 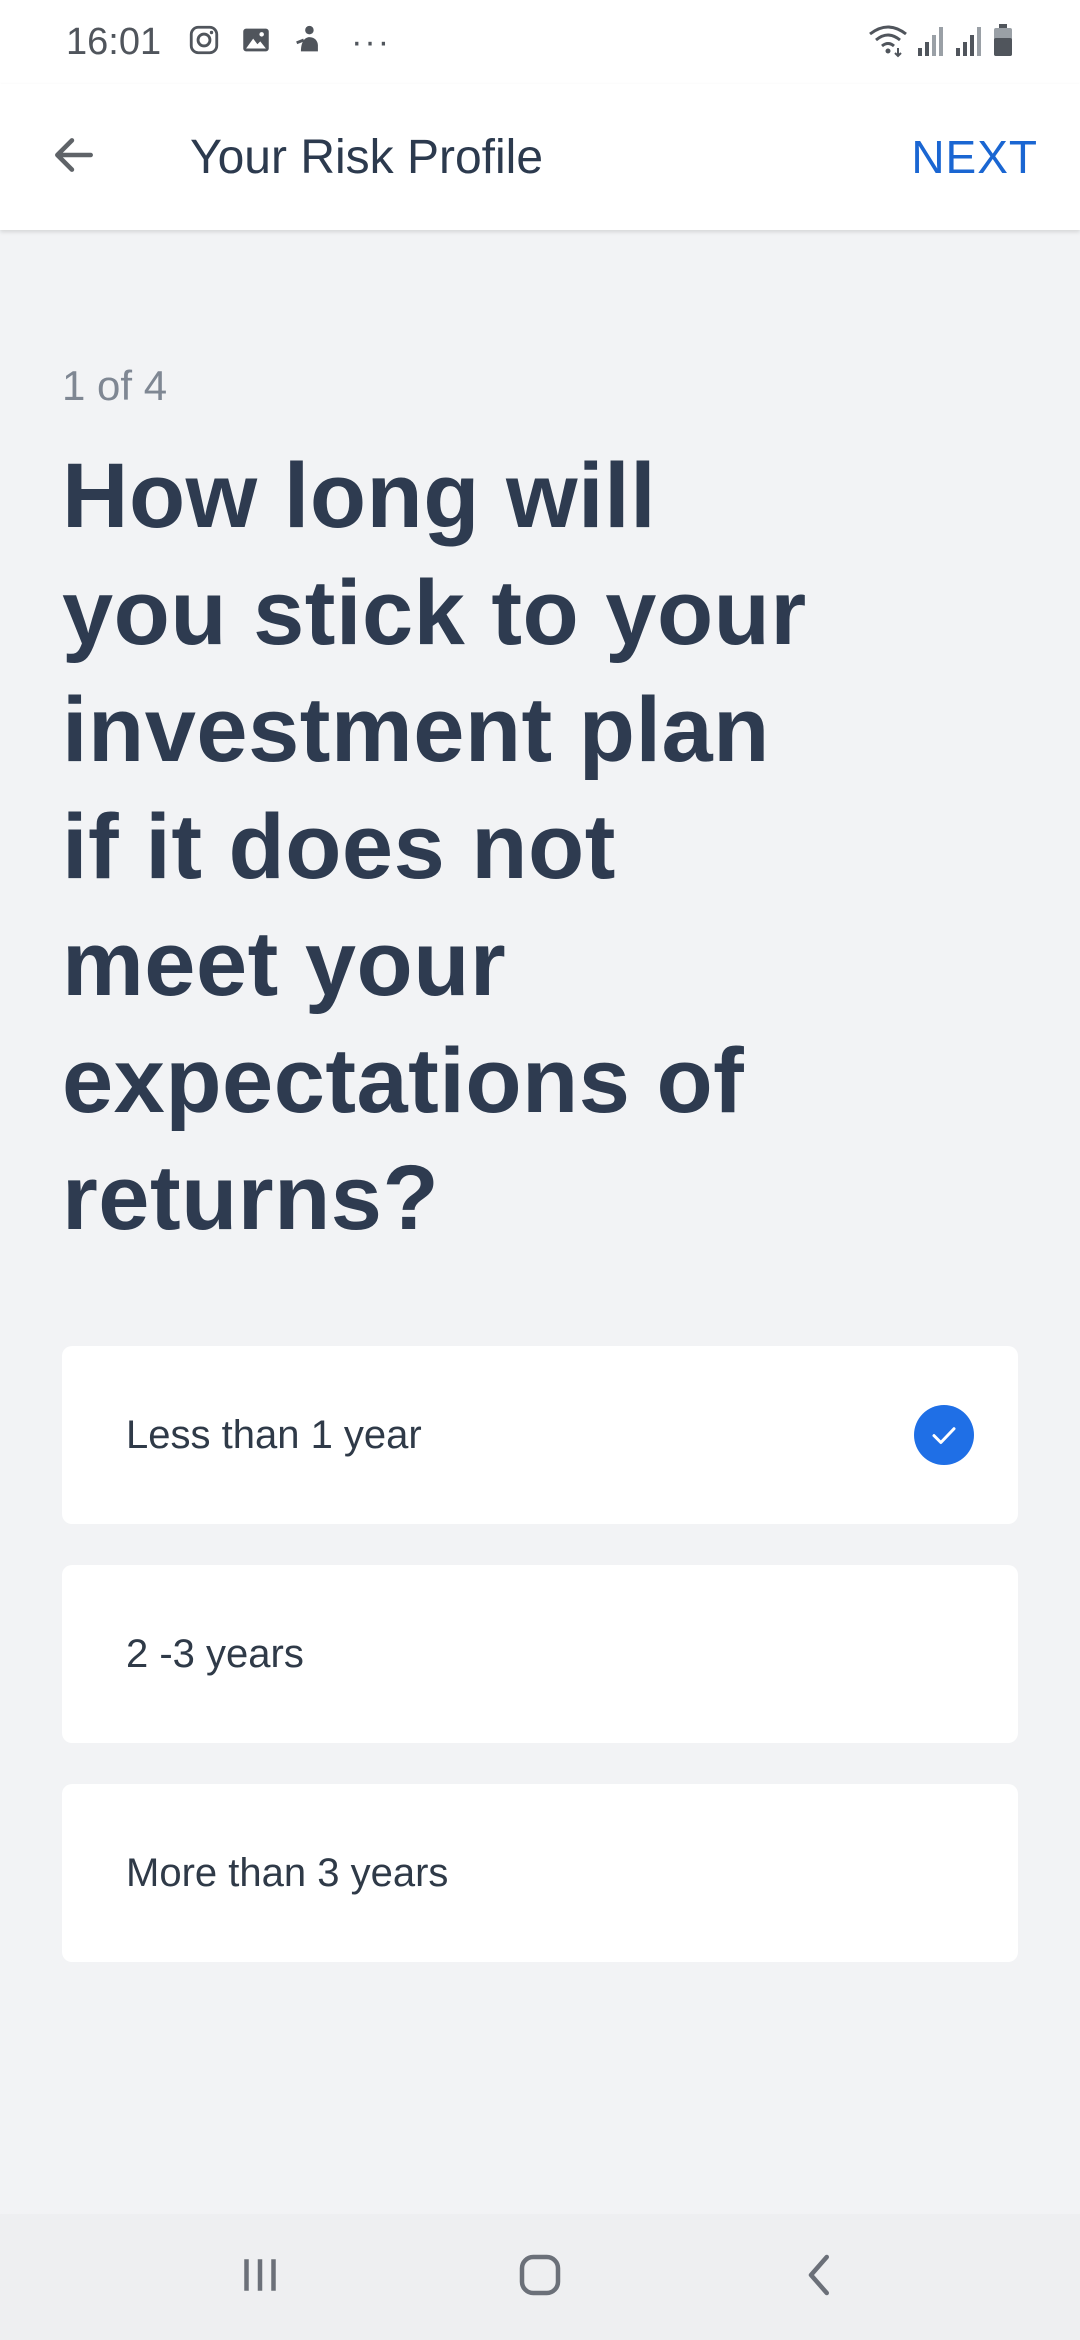 I want to click on arrow-left-icon, so click(x=74, y=157).